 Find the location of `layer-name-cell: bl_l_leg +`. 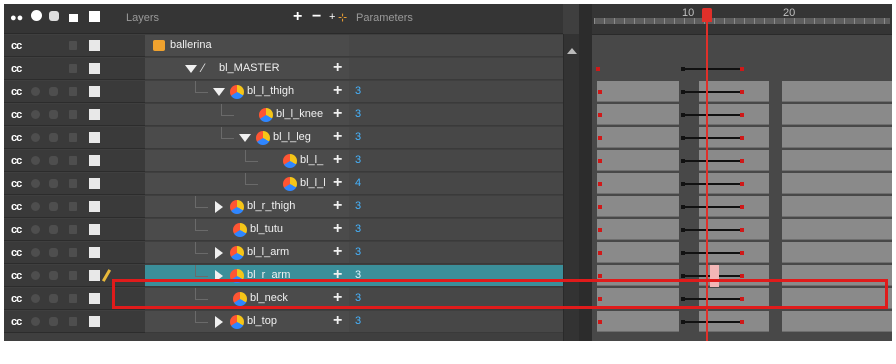

layer-name-cell: bl_l_leg + is located at coordinates (247, 138).